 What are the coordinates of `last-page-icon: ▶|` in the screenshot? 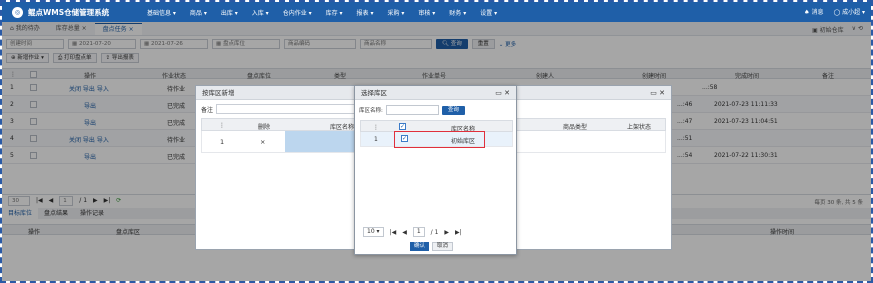 It's located at (458, 232).